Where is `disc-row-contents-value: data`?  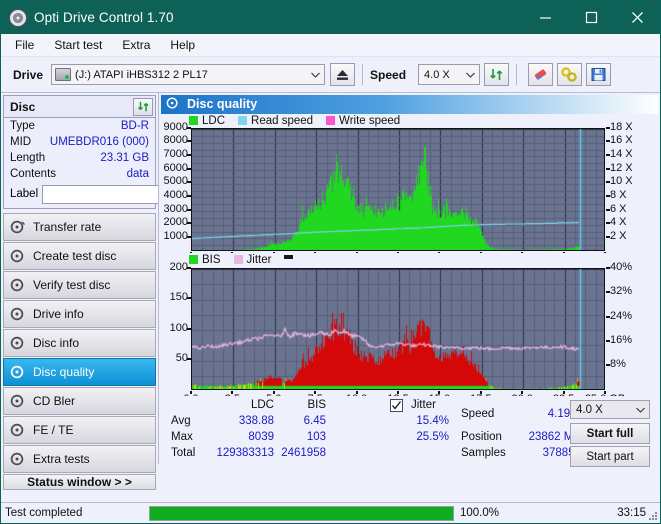
disc-row-contents-value: data is located at coordinates (137, 174).